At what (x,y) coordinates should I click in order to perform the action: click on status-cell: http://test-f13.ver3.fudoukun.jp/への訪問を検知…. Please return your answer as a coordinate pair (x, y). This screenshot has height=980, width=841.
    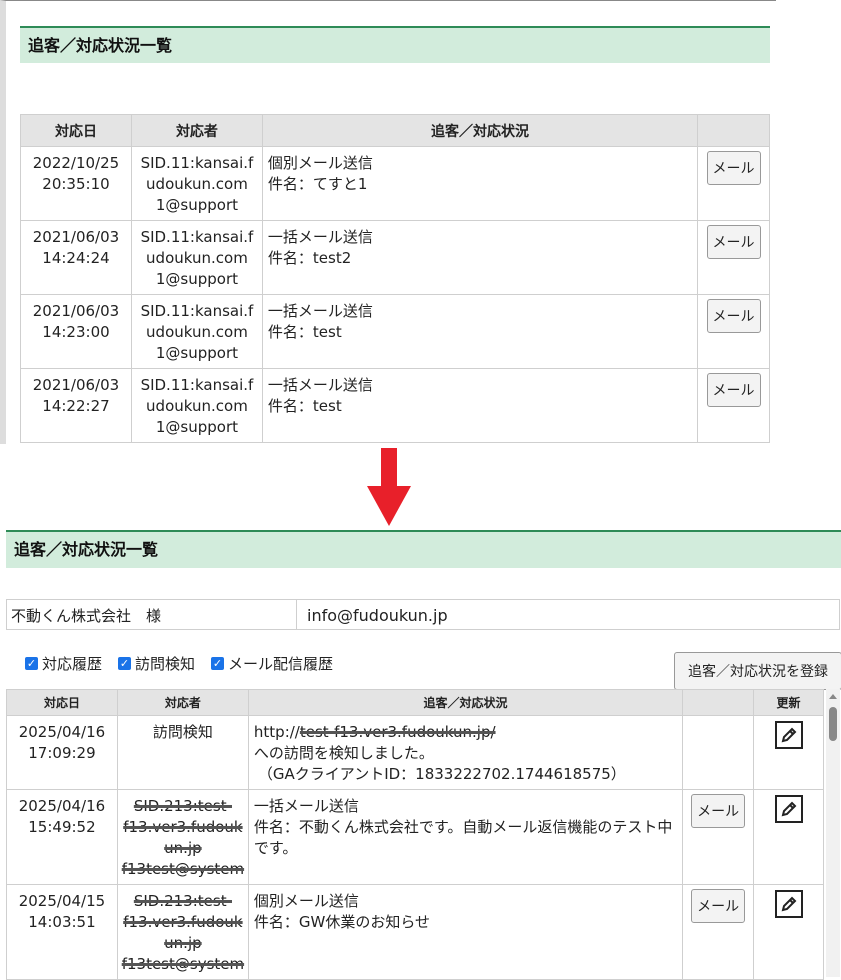
    Looking at the image, I should click on (465, 752).